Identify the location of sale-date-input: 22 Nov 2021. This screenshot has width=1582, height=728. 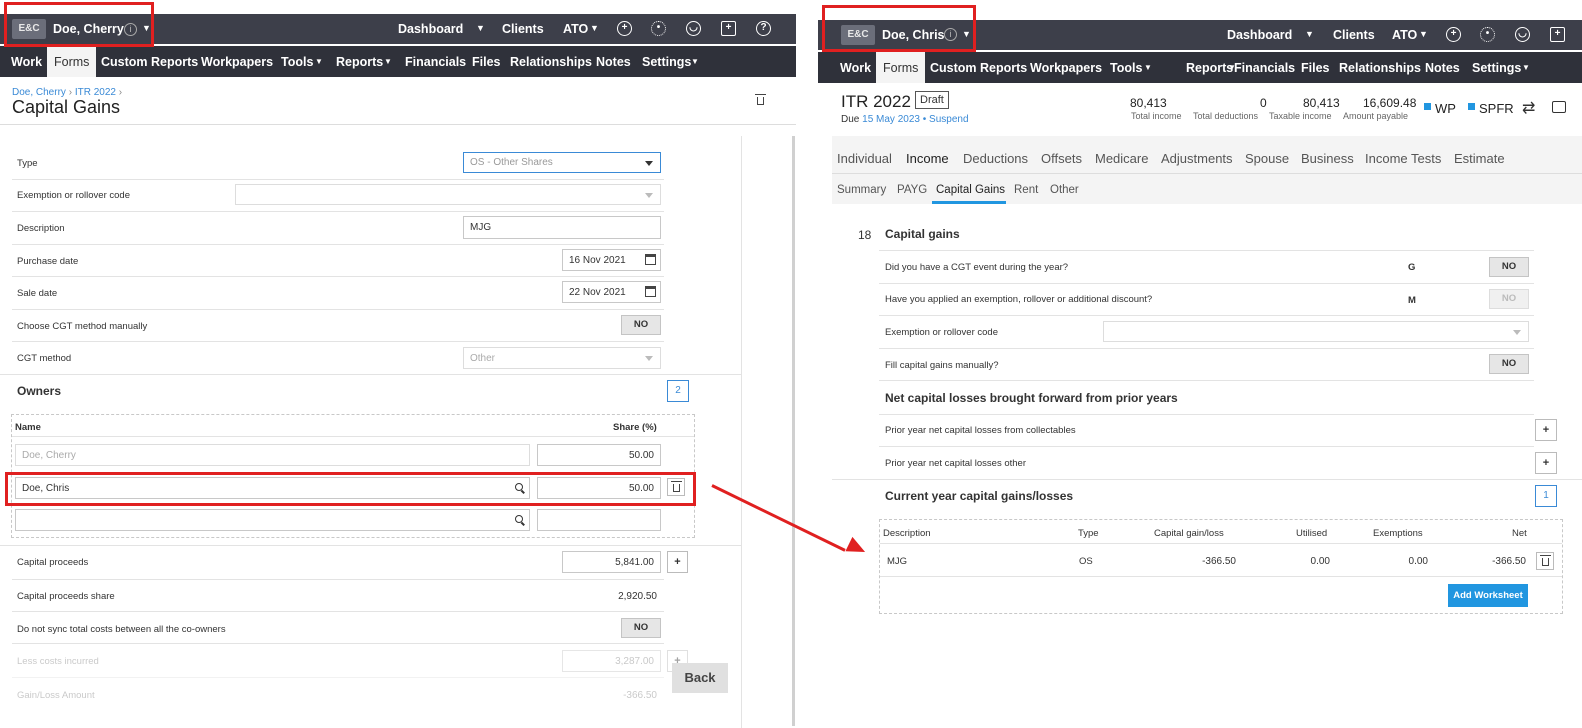
(611, 292).